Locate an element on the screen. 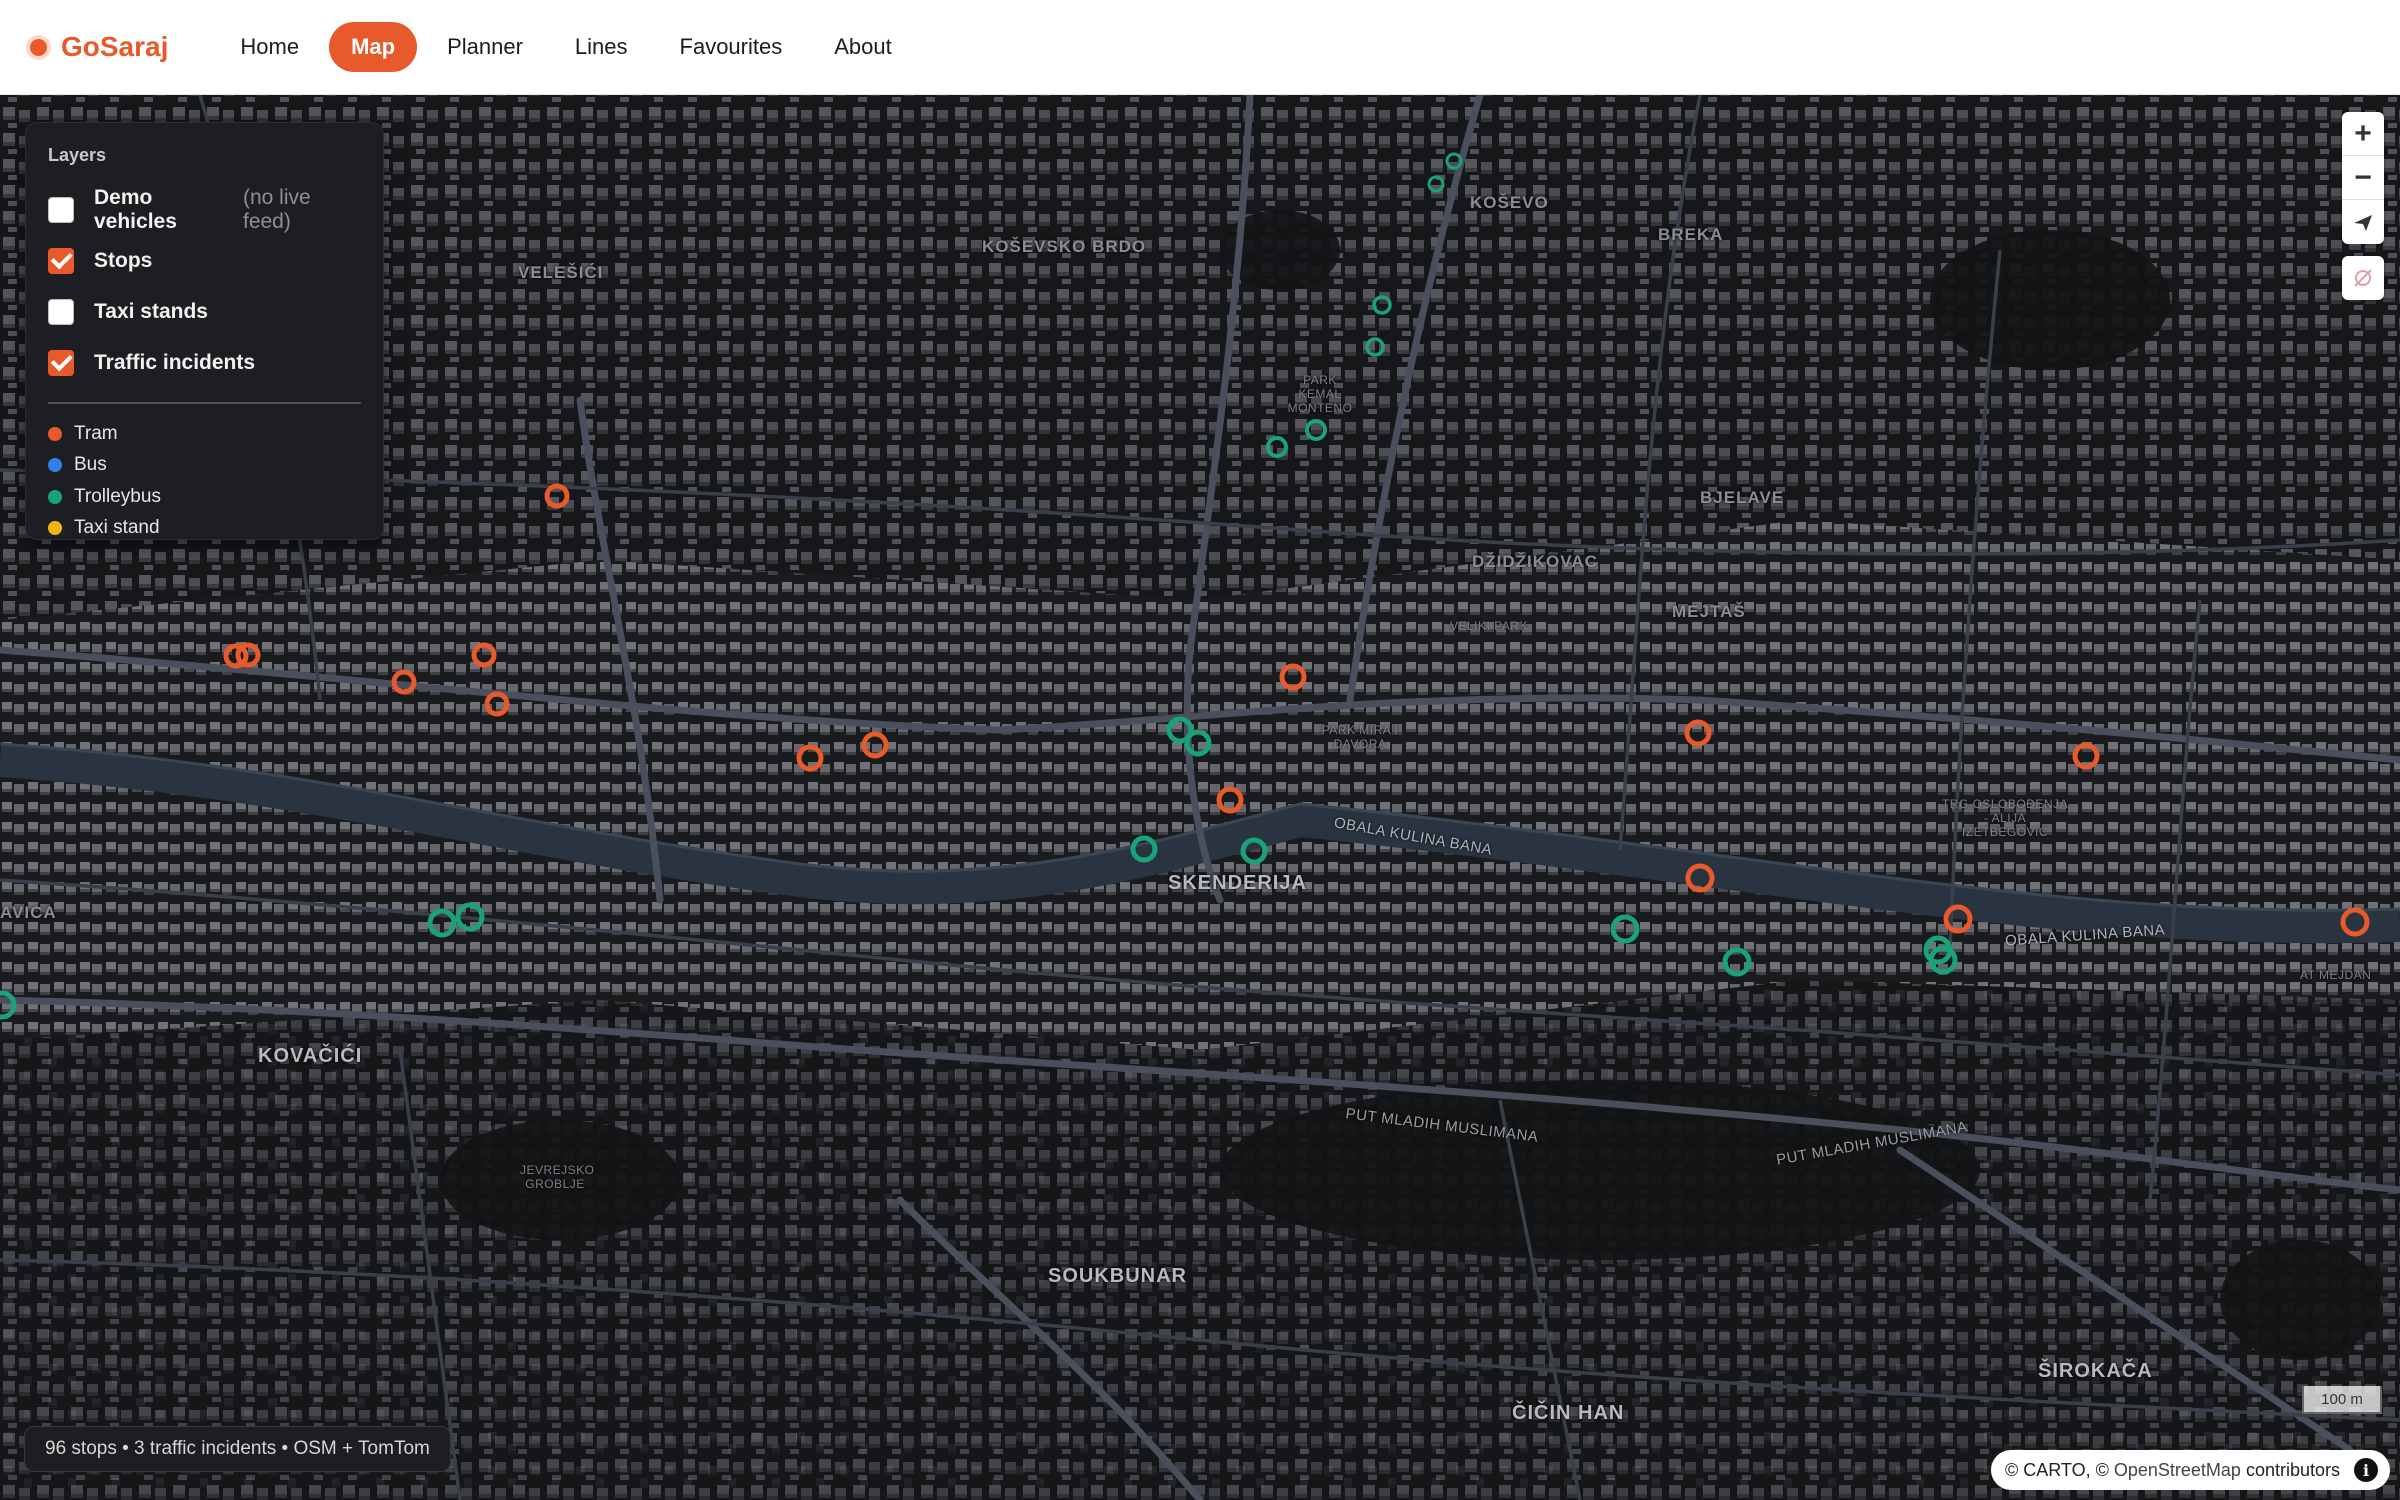  label-cicin-han: ČIČIN HAN is located at coordinates (1568, 1413).